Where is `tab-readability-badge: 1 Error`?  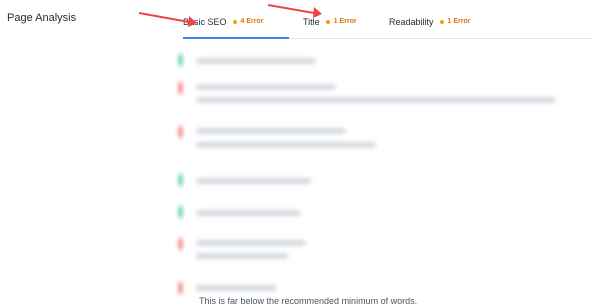
tab-readability-badge: 1 Error is located at coordinates (459, 21).